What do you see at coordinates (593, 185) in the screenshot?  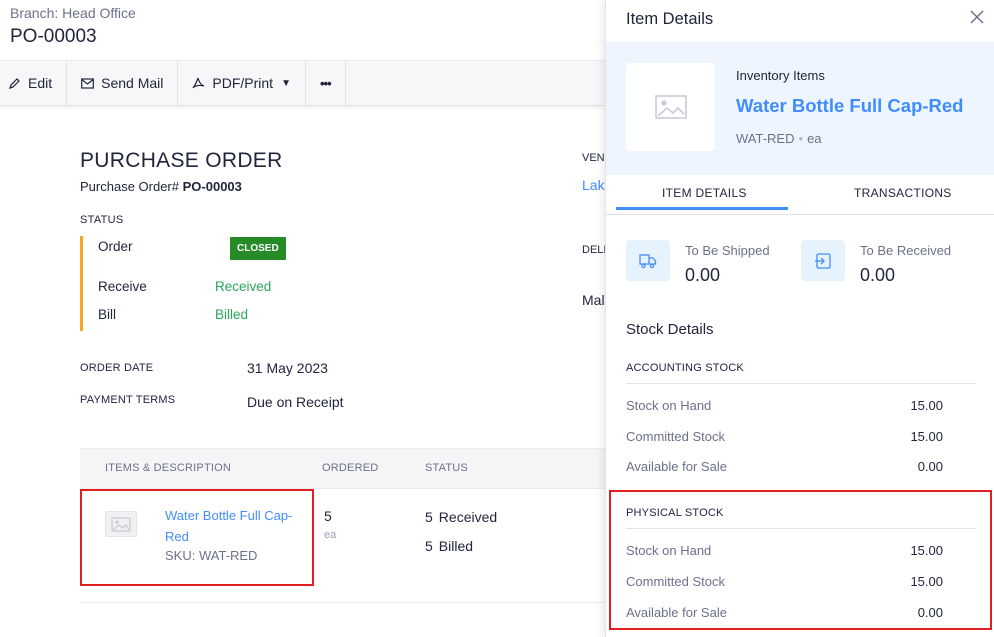 I see `vendor-link: Lak` at bounding box center [593, 185].